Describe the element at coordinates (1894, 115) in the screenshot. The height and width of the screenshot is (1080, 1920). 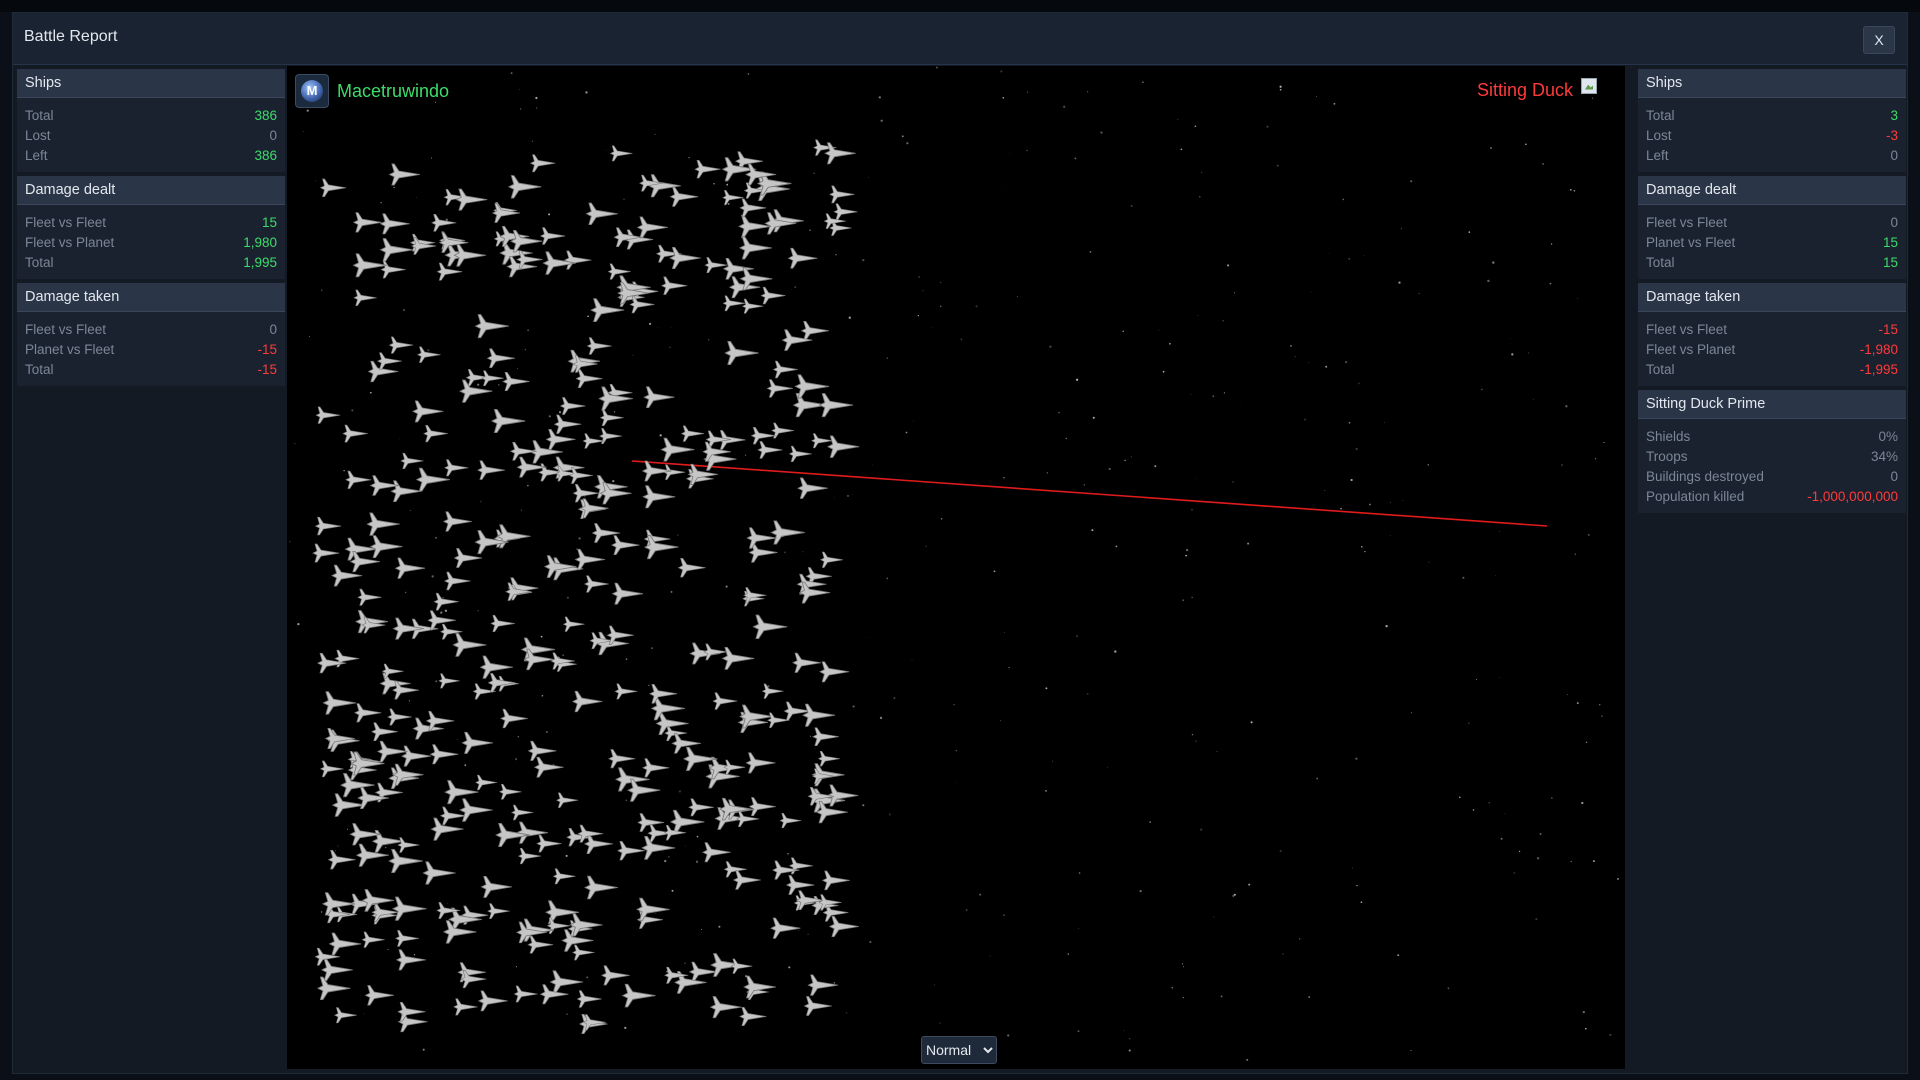
I see `stat-value: 3` at that location.